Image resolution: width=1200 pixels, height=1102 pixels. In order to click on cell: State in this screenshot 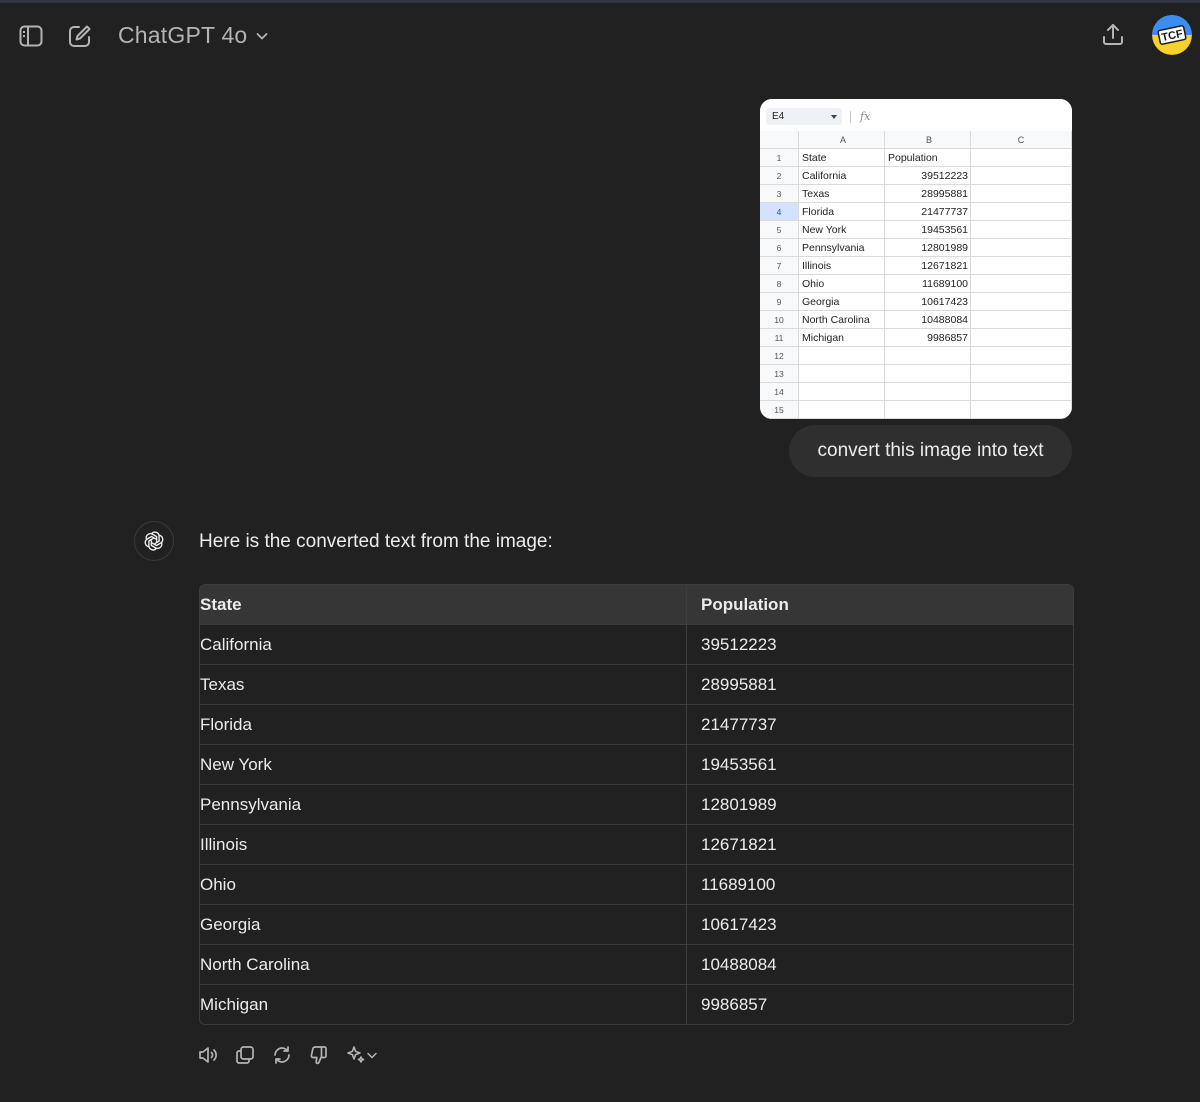, I will do `click(842, 158)`.